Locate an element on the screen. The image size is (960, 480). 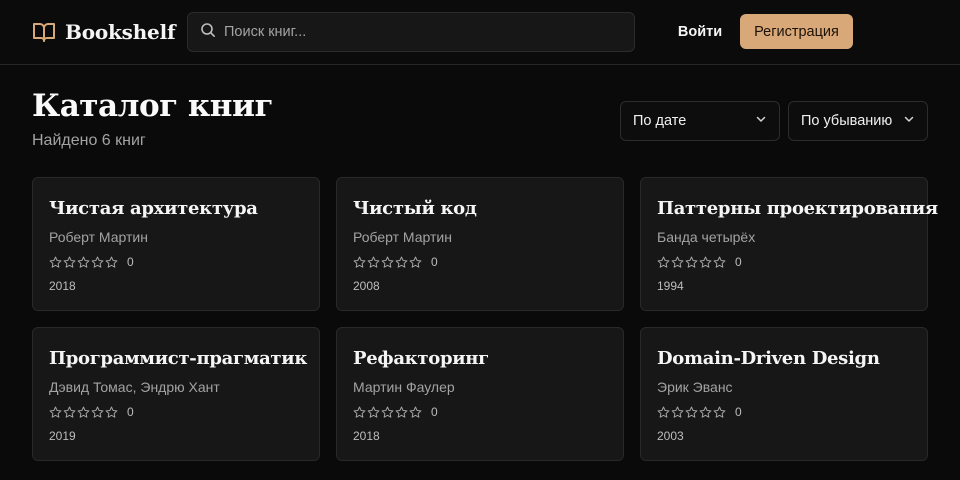
book-author: Эрик Эванс is located at coordinates (695, 387).